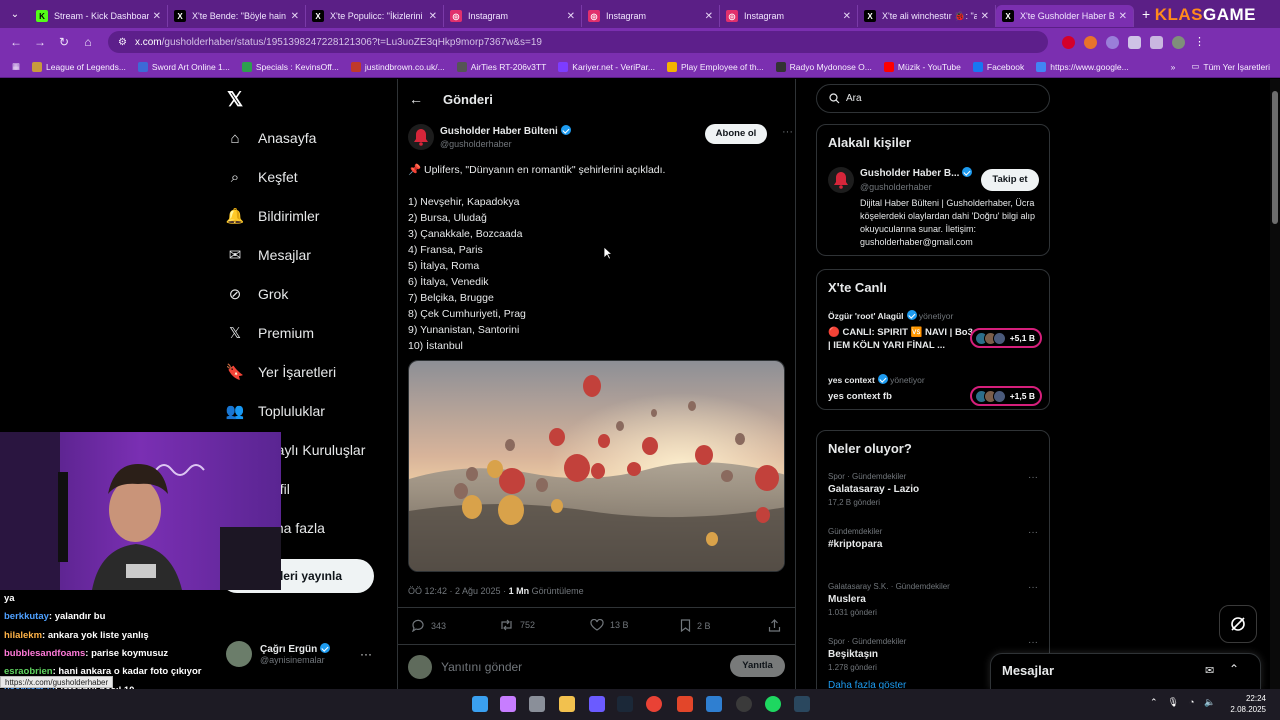 Image resolution: width=1280 pixels, height=720 pixels. Describe the element at coordinates (257, 294) in the screenshot. I see `nav-item: ⊘ Grok` at that location.